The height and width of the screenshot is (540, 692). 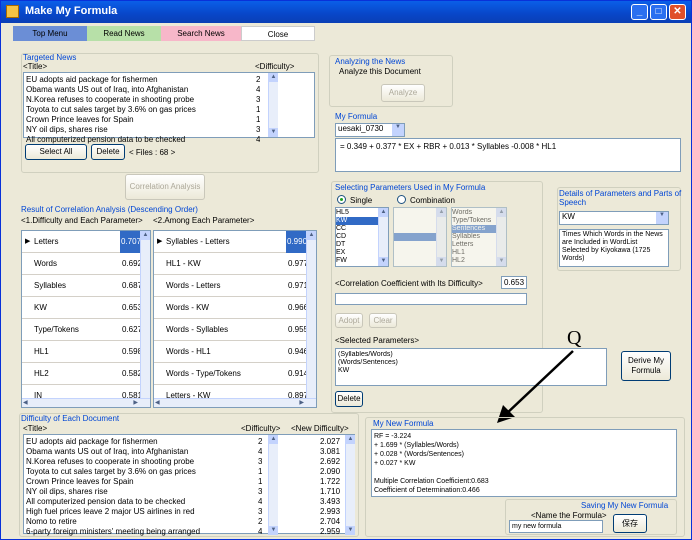 What do you see at coordinates (108, 152) in the screenshot?
I see `targeted-delete-button: Delete` at bounding box center [108, 152].